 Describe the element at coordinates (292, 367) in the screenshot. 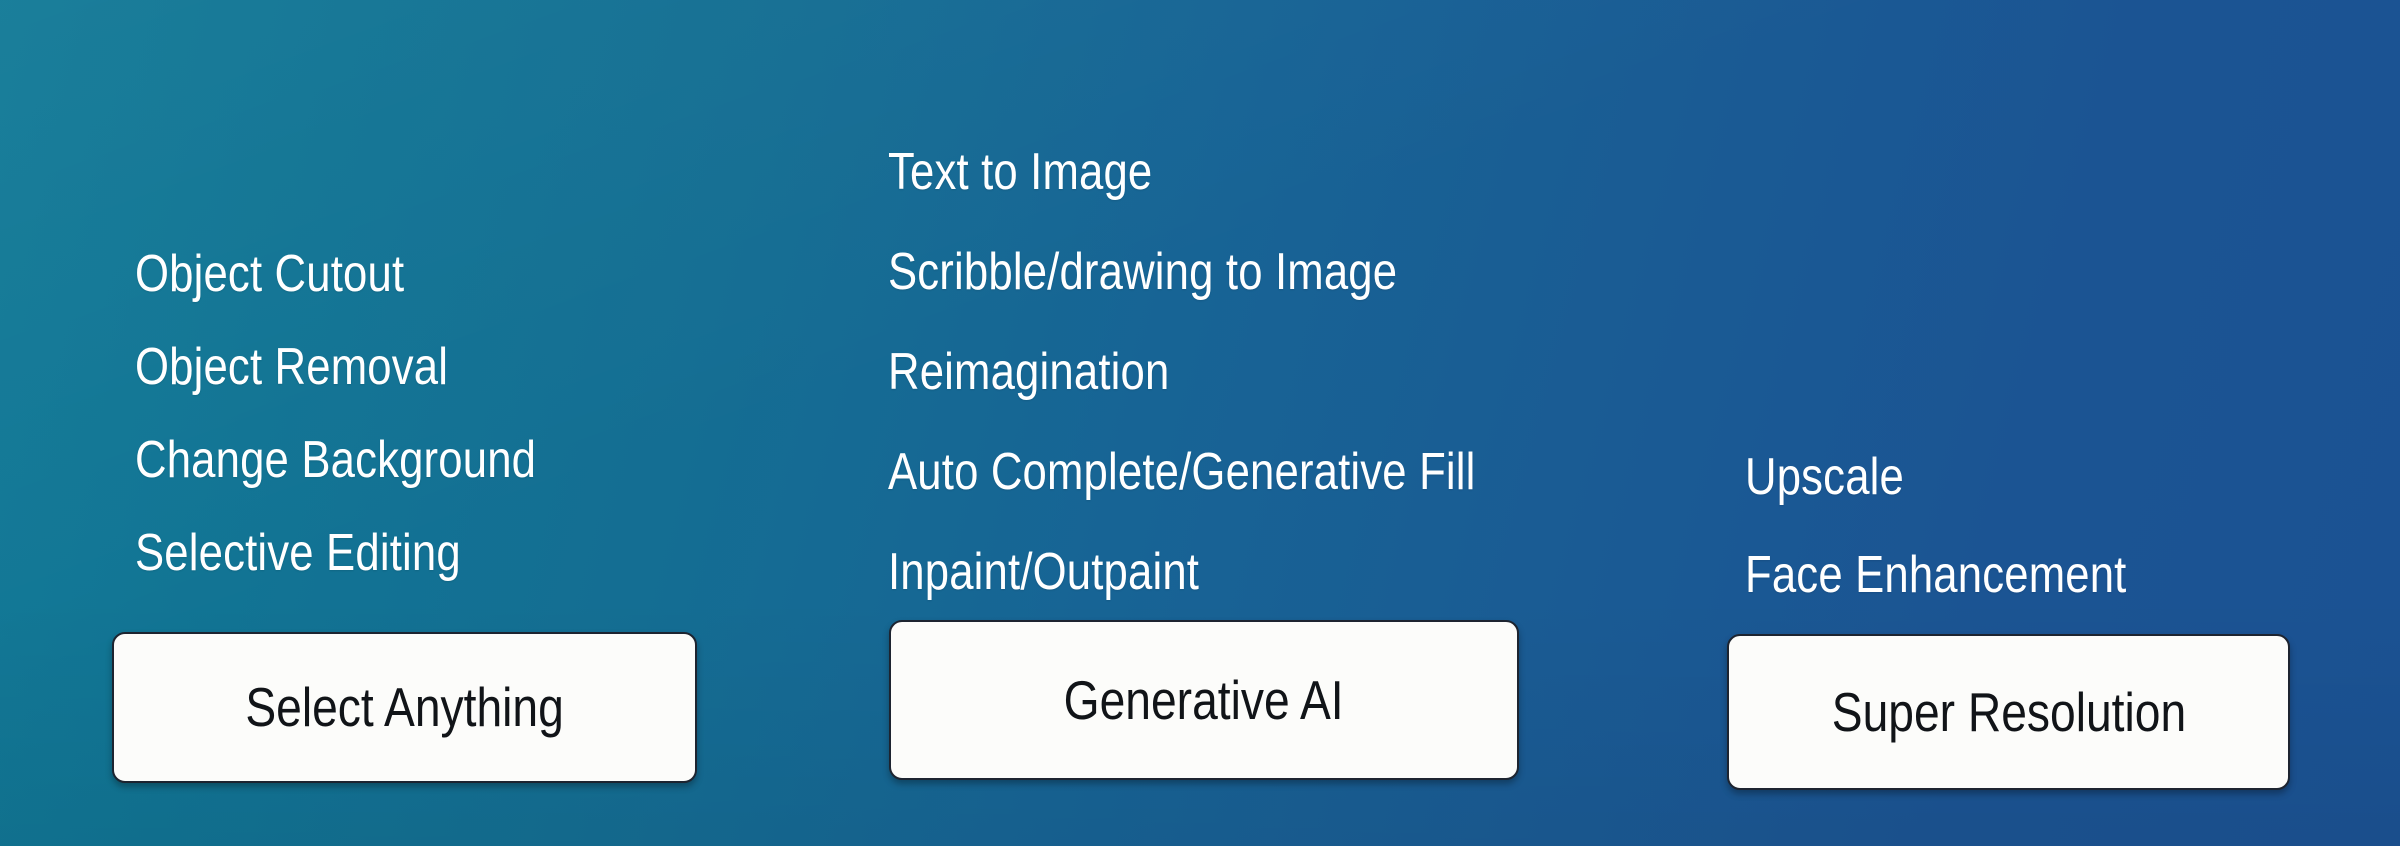

I see `feature-item: Object Removal` at that location.